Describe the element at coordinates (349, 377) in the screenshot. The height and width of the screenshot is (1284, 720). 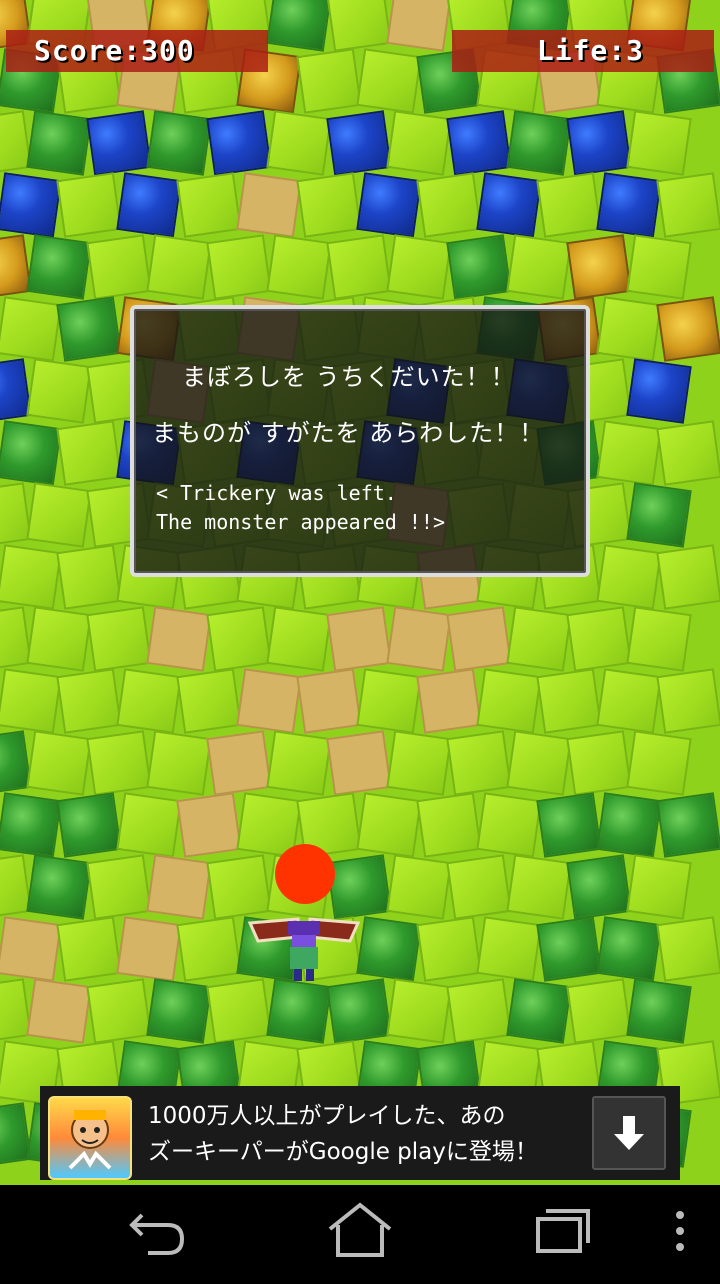
I see `dialog-line-1: まぼろしを うちくだいた！！` at that location.